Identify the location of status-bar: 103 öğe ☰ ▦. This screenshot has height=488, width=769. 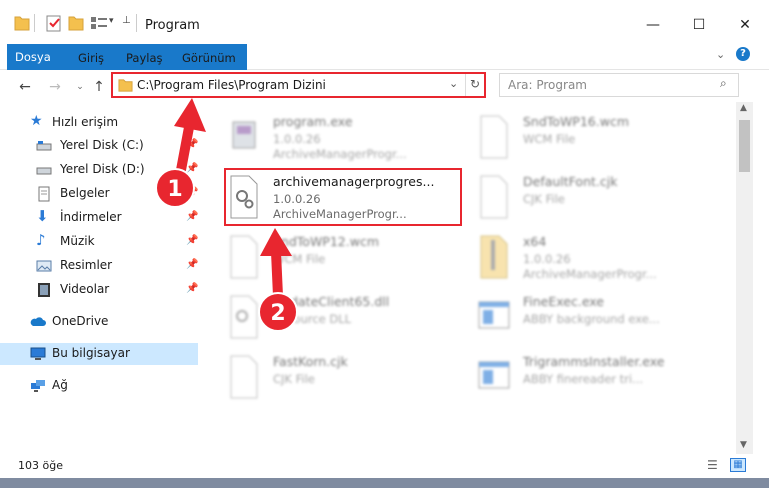
(384, 466).